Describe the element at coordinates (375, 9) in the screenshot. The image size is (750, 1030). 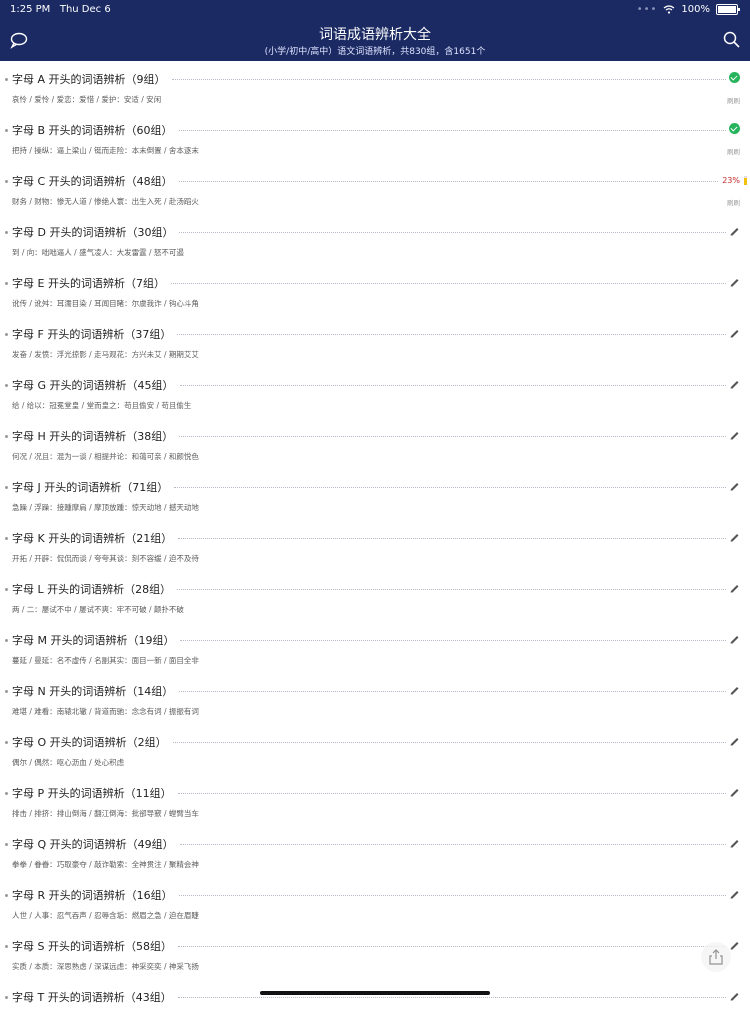
I see `status-bar: 1:25 PM Thu Dec 6 ••• 100%` at that location.